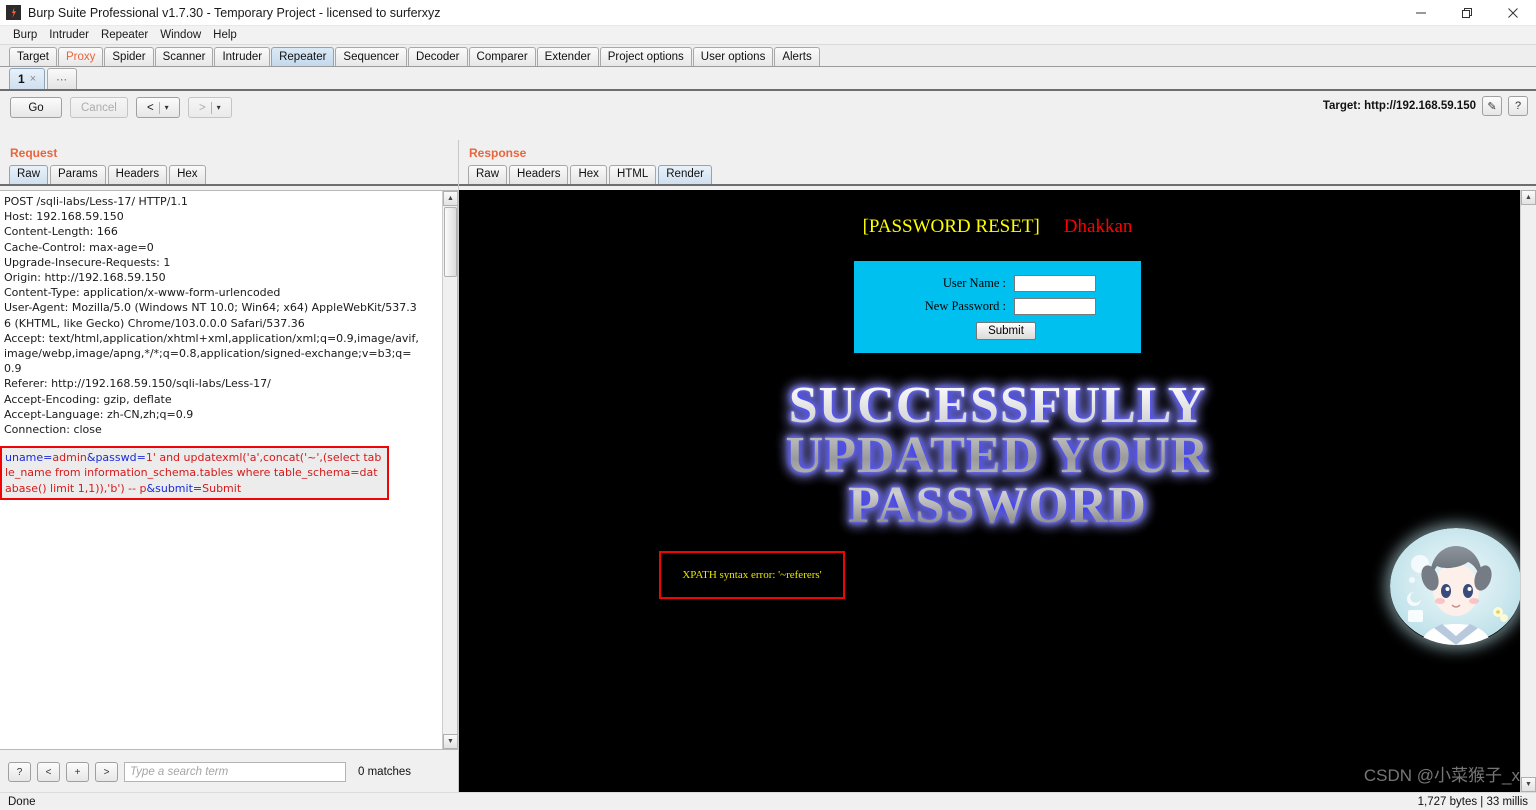 This screenshot has height=810, width=1536. Describe the element at coordinates (733, 56) in the screenshot. I see `tab-user-options: User options` at that location.